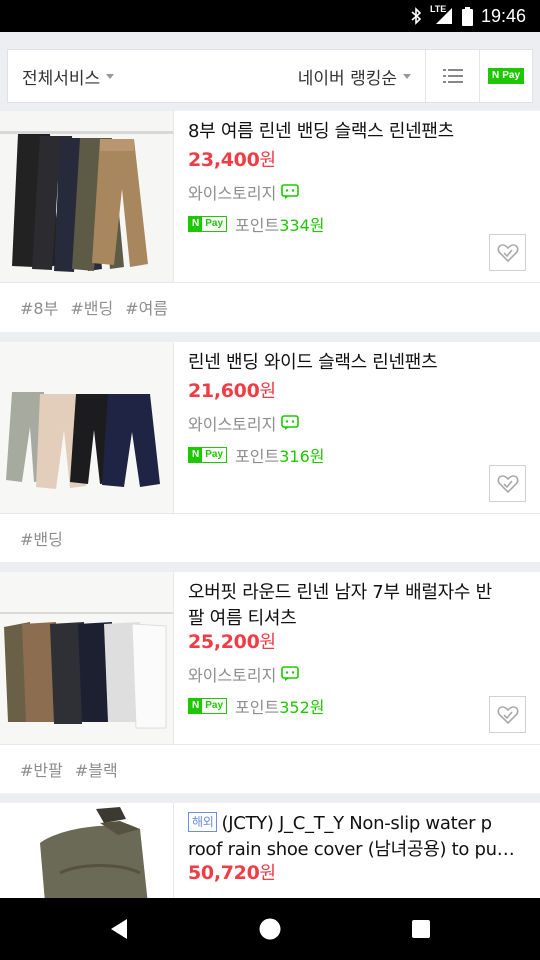  I want to click on product-title: 오버핏 라운드 린넨 남자 7부 배럴자수 반 팔 여름 티셔츠, so click(358, 606).